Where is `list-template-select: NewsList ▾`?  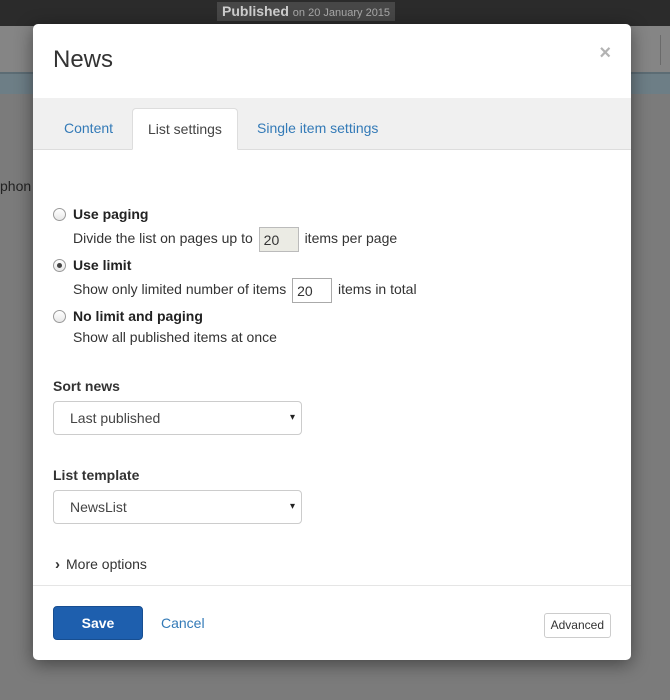 list-template-select: NewsList ▾ is located at coordinates (177, 507).